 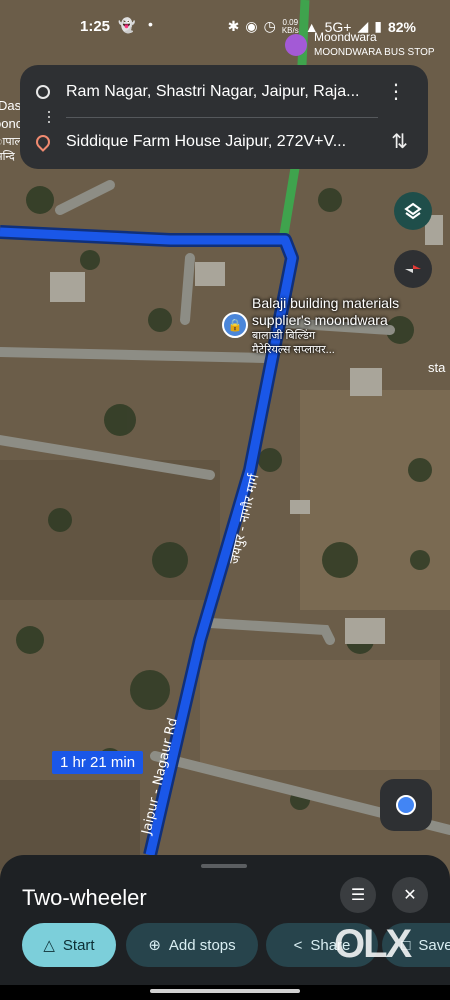 What do you see at coordinates (225, 29) in the screenshot?
I see `status-bar: 1:25 👻 • ✱ ◉ ◷ 0.09 KB/s ▲ 5G+ ◢ ▮ 82%` at bounding box center [225, 29].